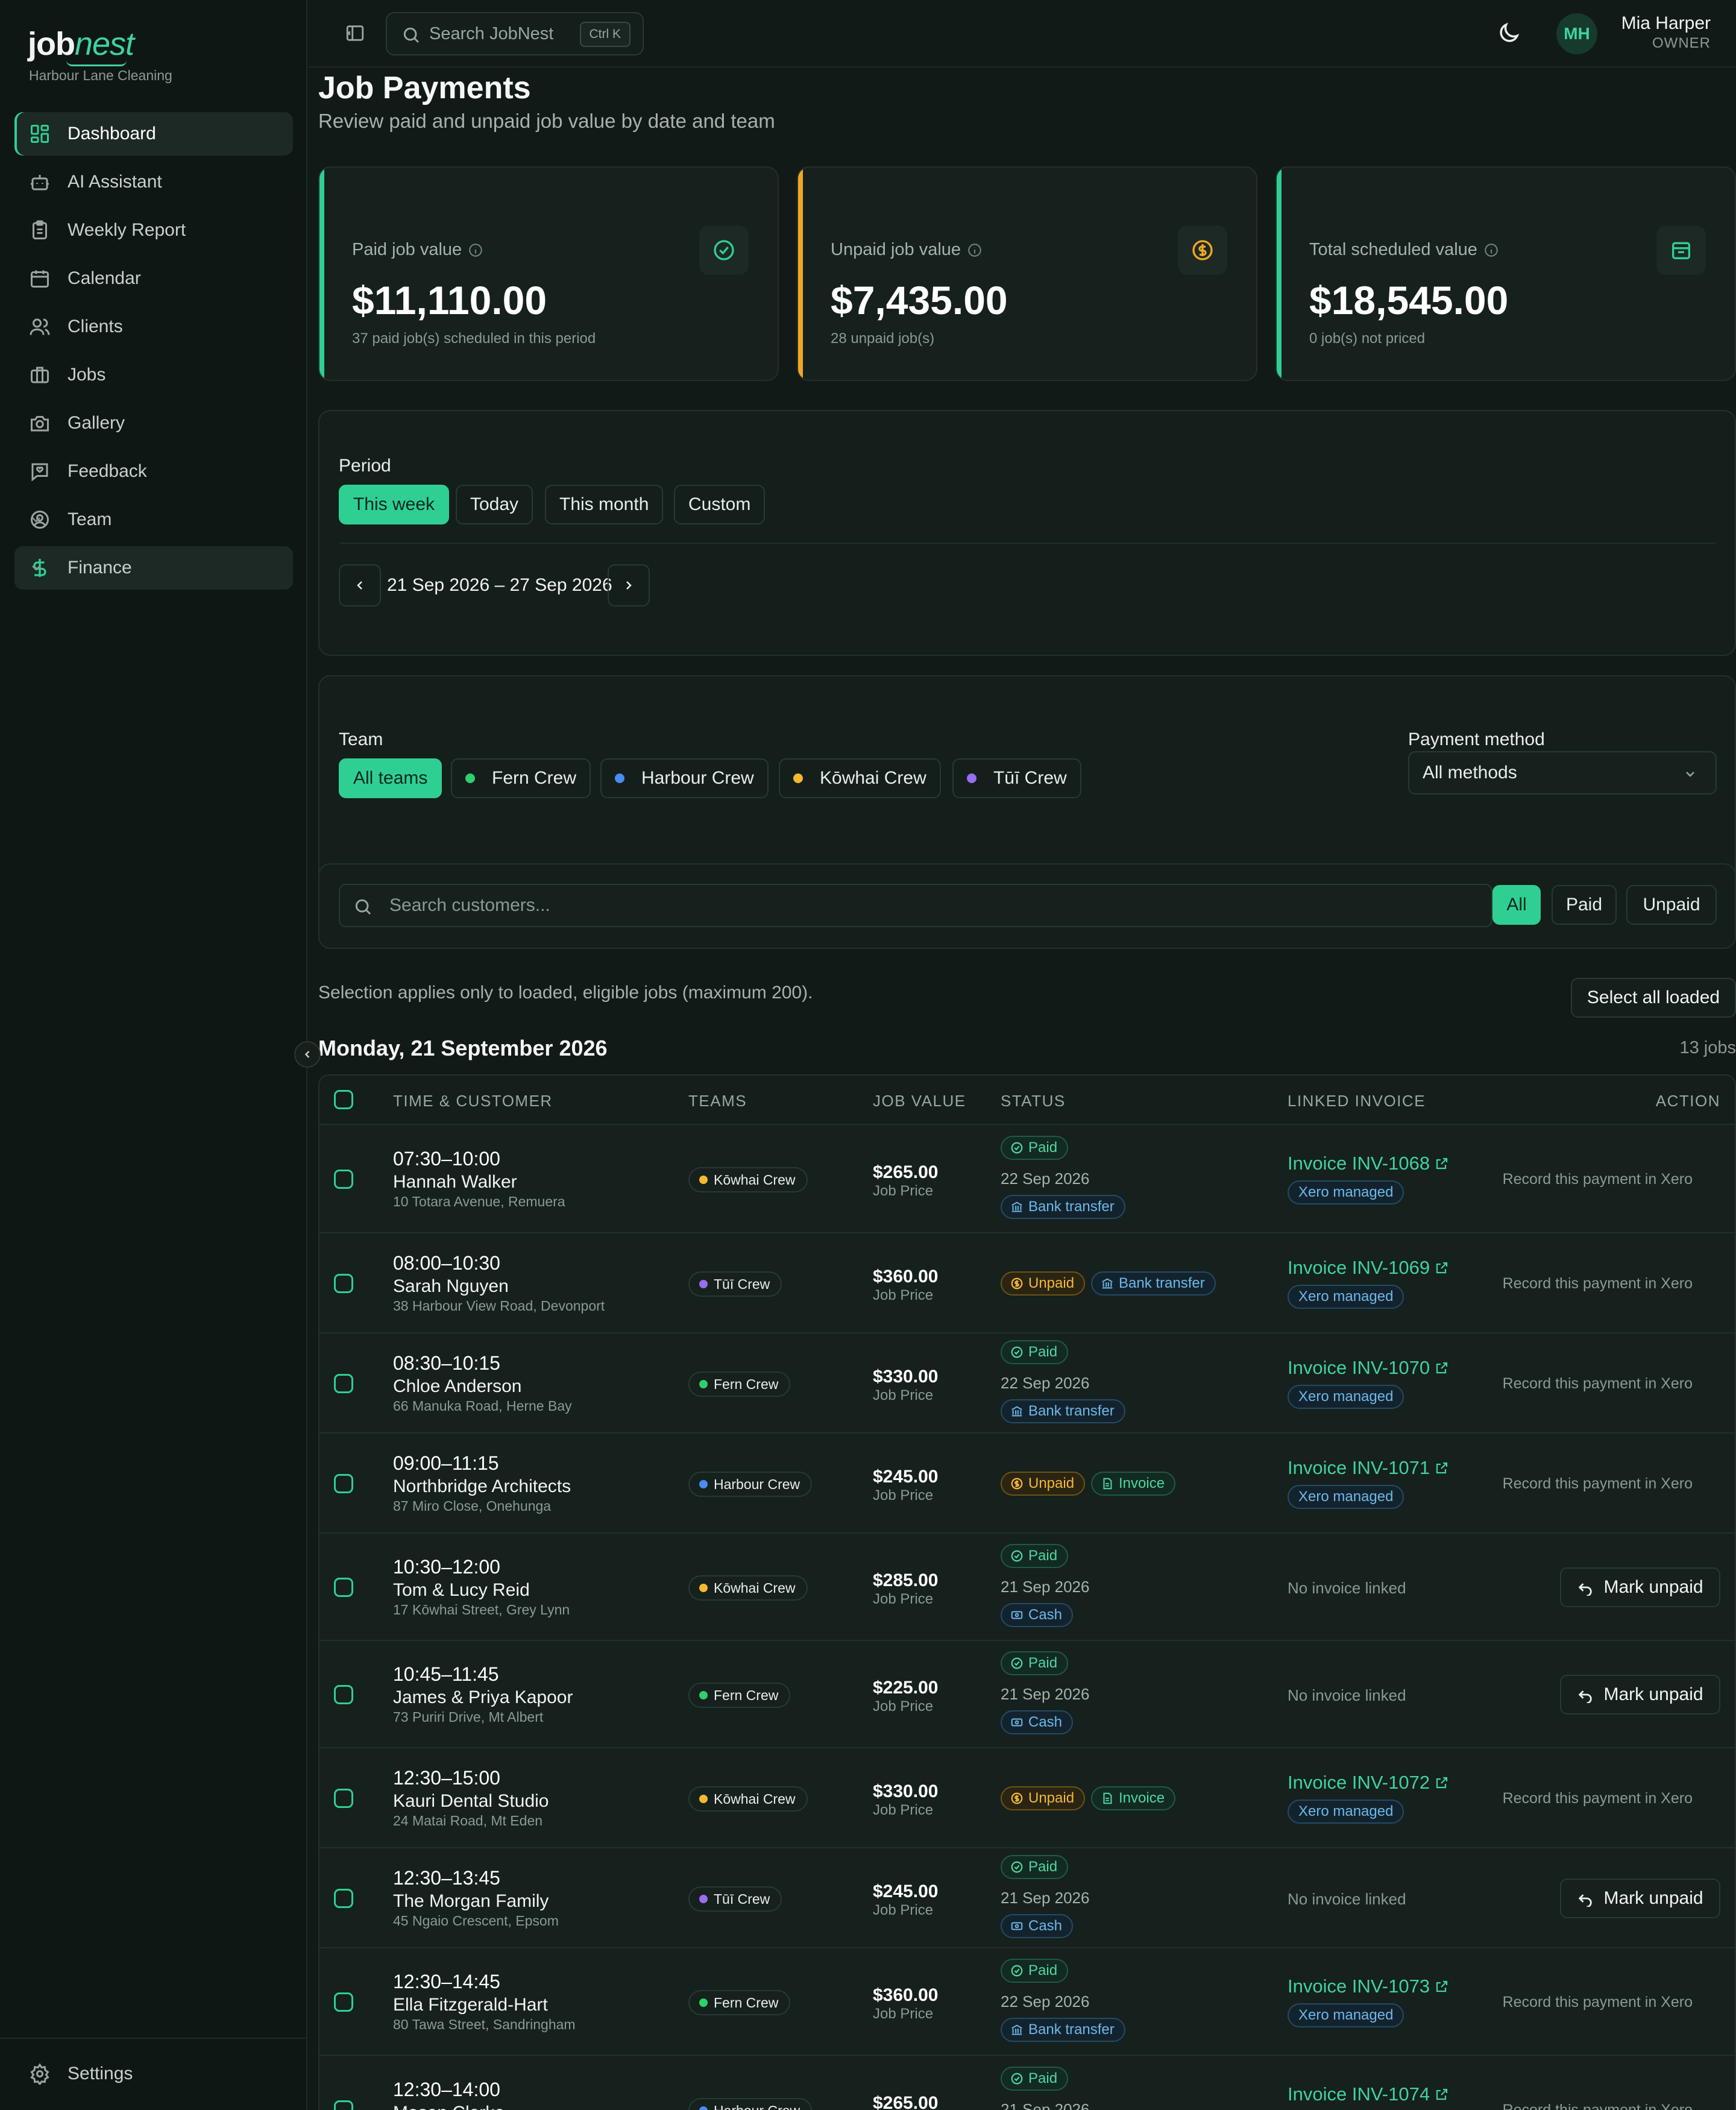 The image size is (1736, 2110). Describe the element at coordinates (1516, 905) in the screenshot. I see `status-filter-all: All` at that location.